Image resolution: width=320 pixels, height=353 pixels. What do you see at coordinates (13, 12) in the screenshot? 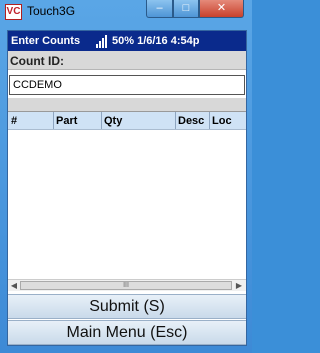
I see `app-icon: VC` at bounding box center [13, 12].